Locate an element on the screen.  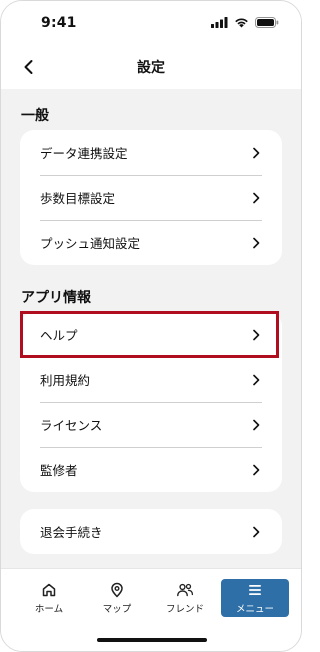
nav-header: 設定 is located at coordinates (151, 67).